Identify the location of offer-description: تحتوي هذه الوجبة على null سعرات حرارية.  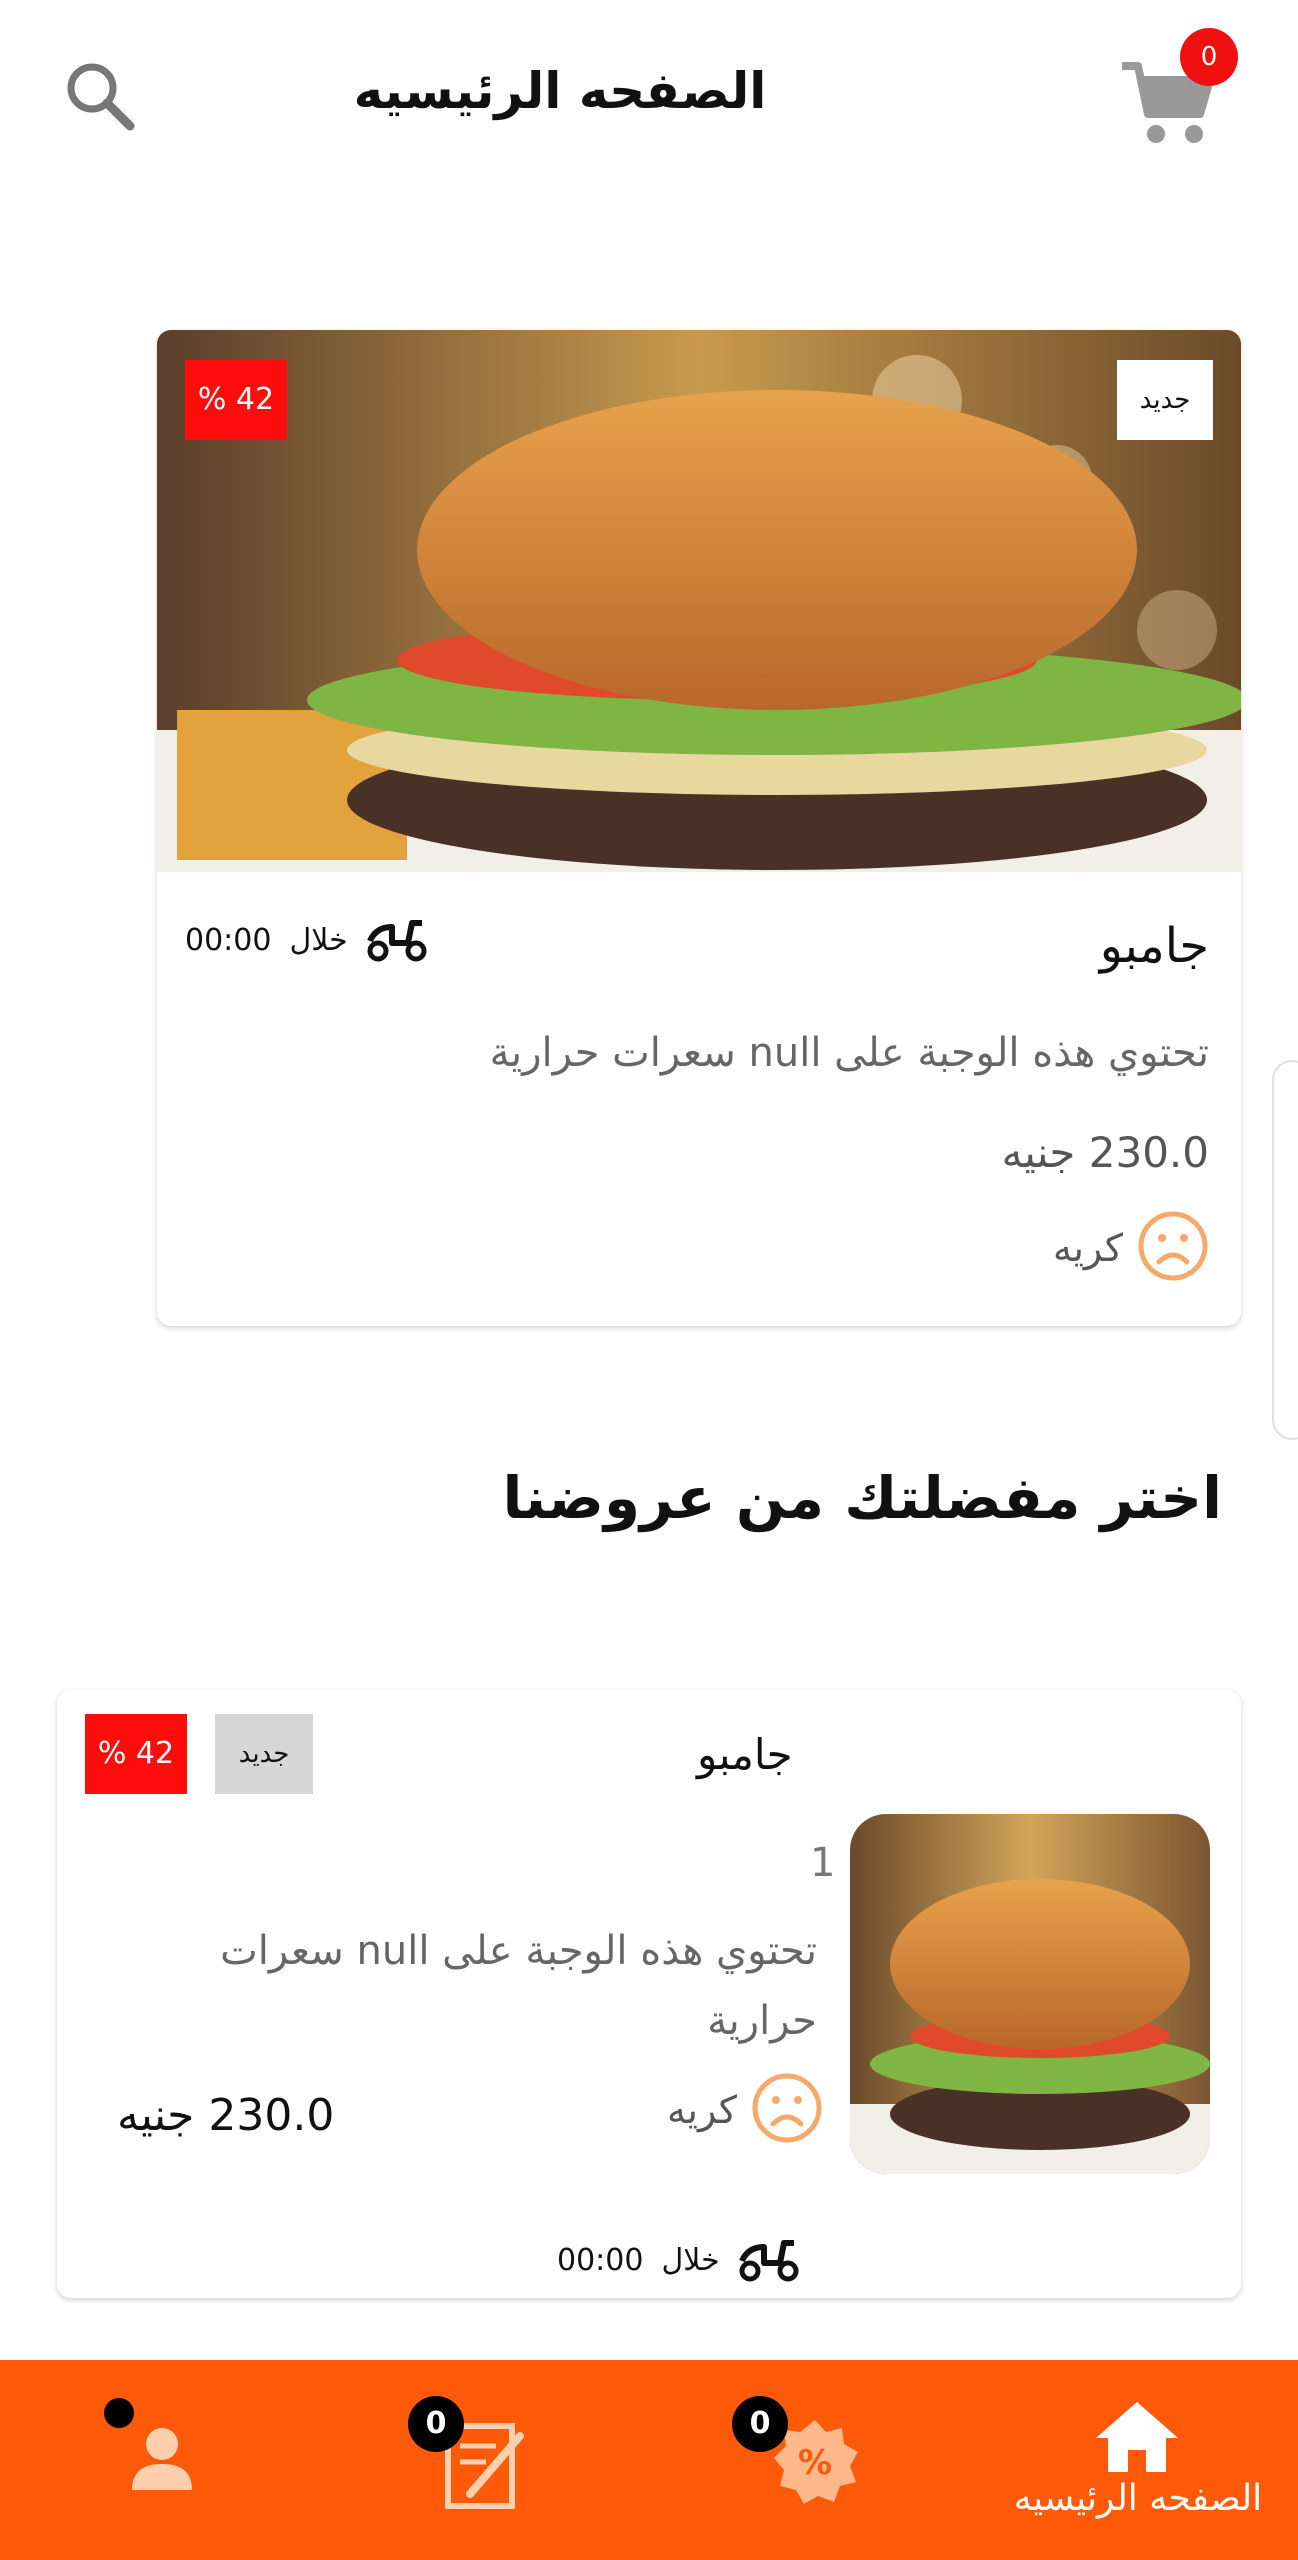
(518, 1986).